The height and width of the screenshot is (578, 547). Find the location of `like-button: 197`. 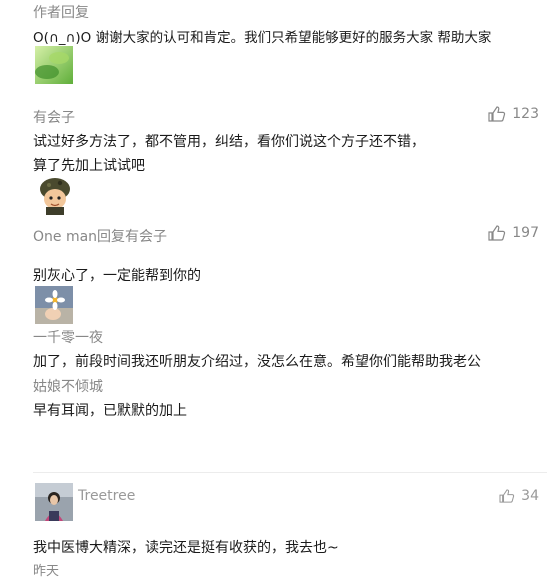

like-button: 197 is located at coordinates (513, 233).